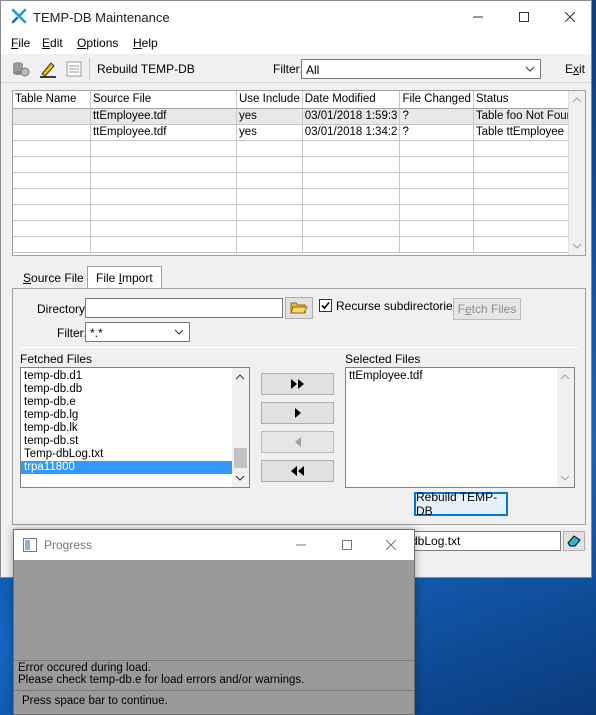 The height and width of the screenshot is (715, 596). Describe the element at coordinates (269, 132) in the screenshot. I see `grid-cell: yes` at that location.